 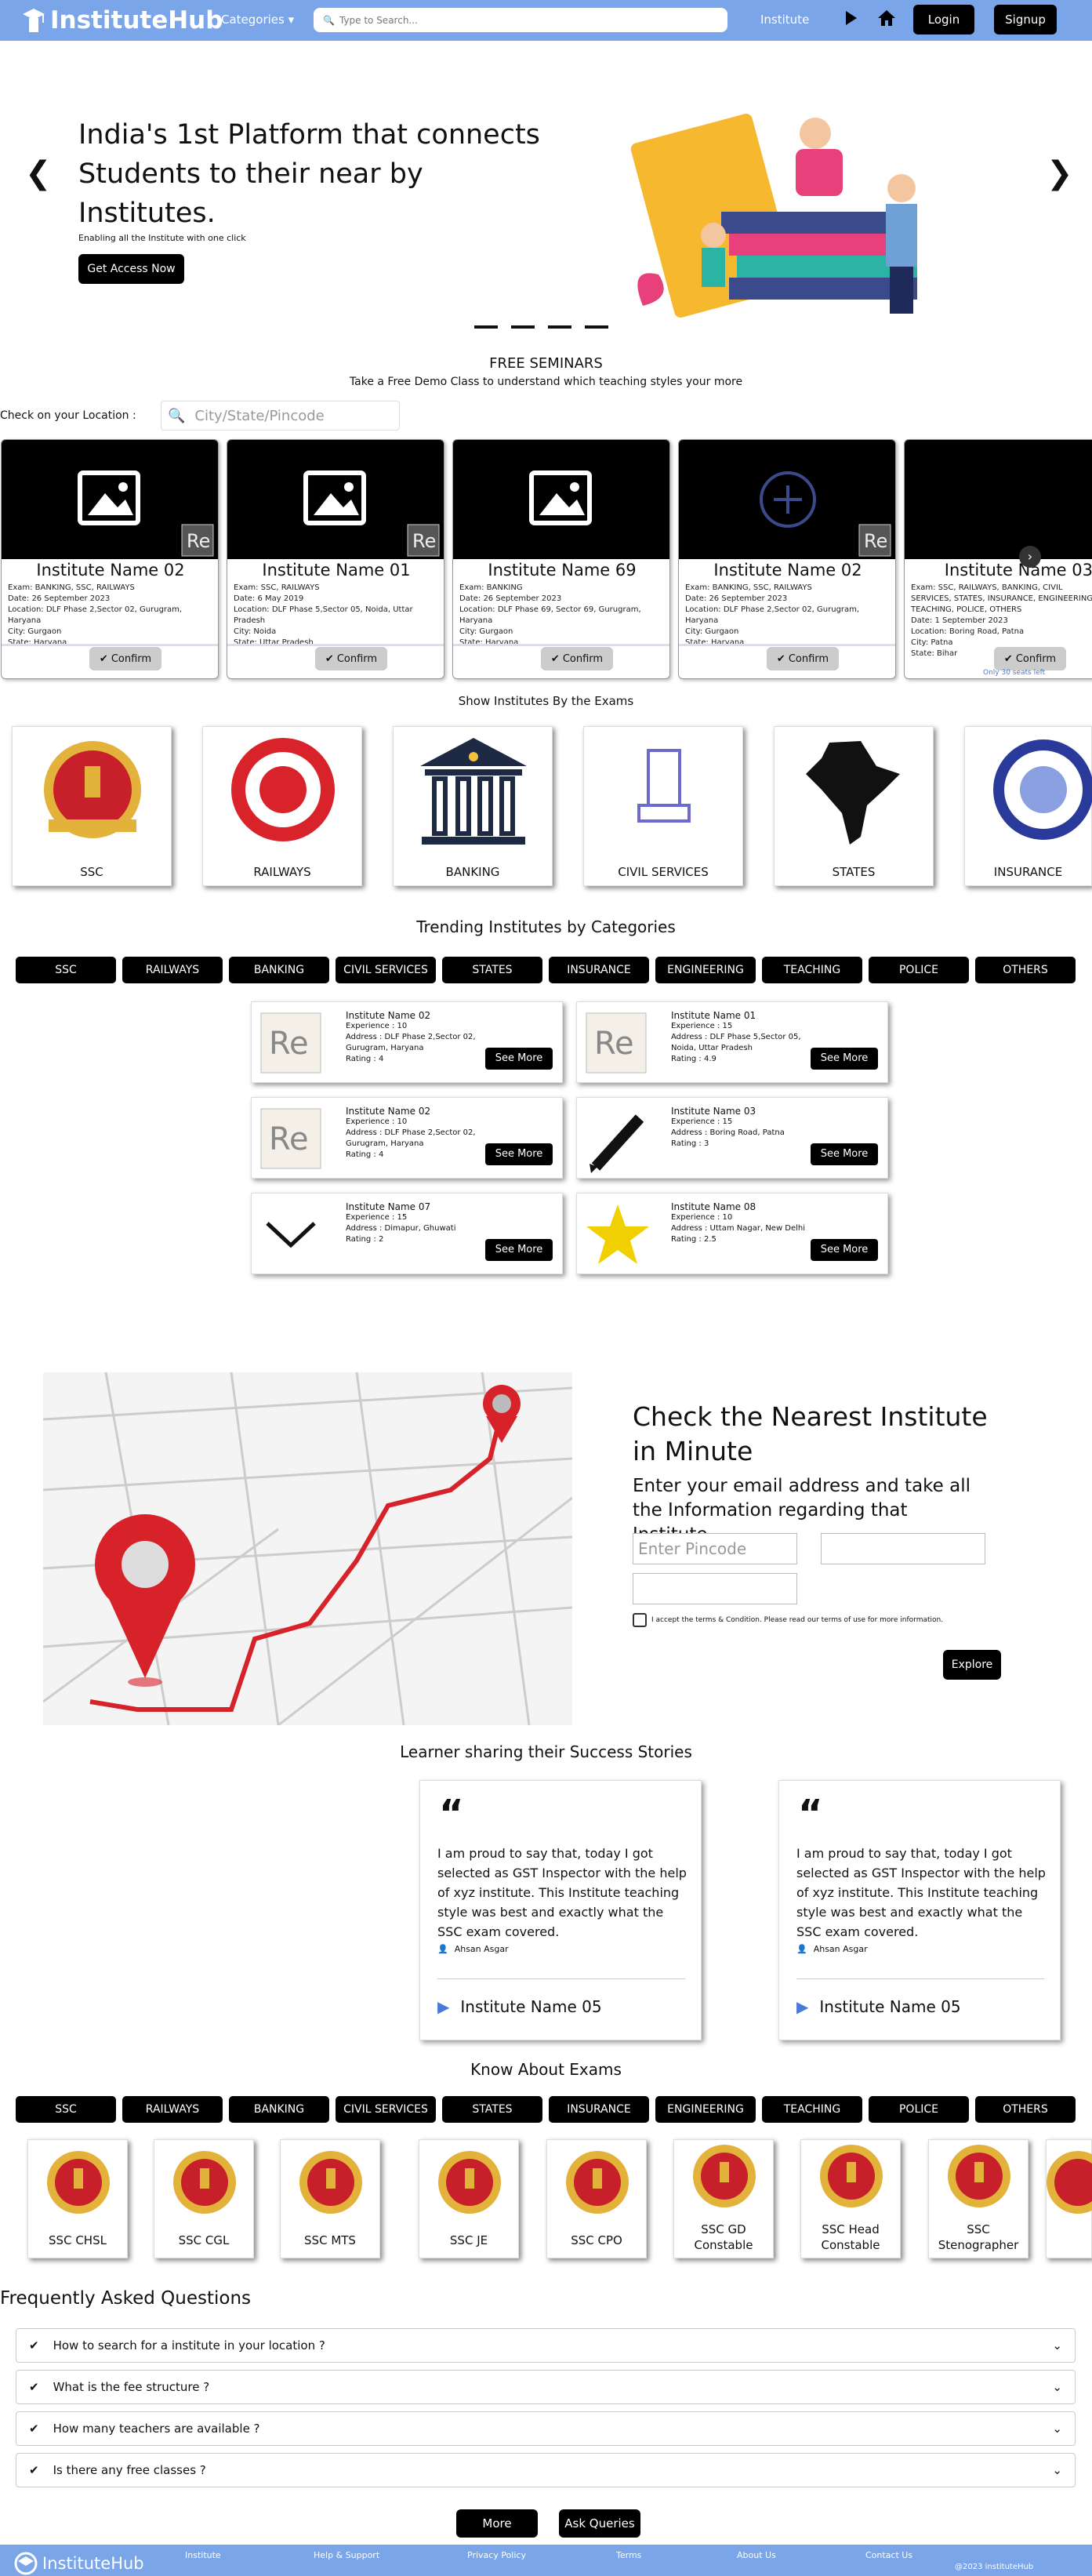 What do you see at coordinates (1060, 173) in the screenshot?
I see `carousel-next-button: ❯` at bounding box center [1060, 173].